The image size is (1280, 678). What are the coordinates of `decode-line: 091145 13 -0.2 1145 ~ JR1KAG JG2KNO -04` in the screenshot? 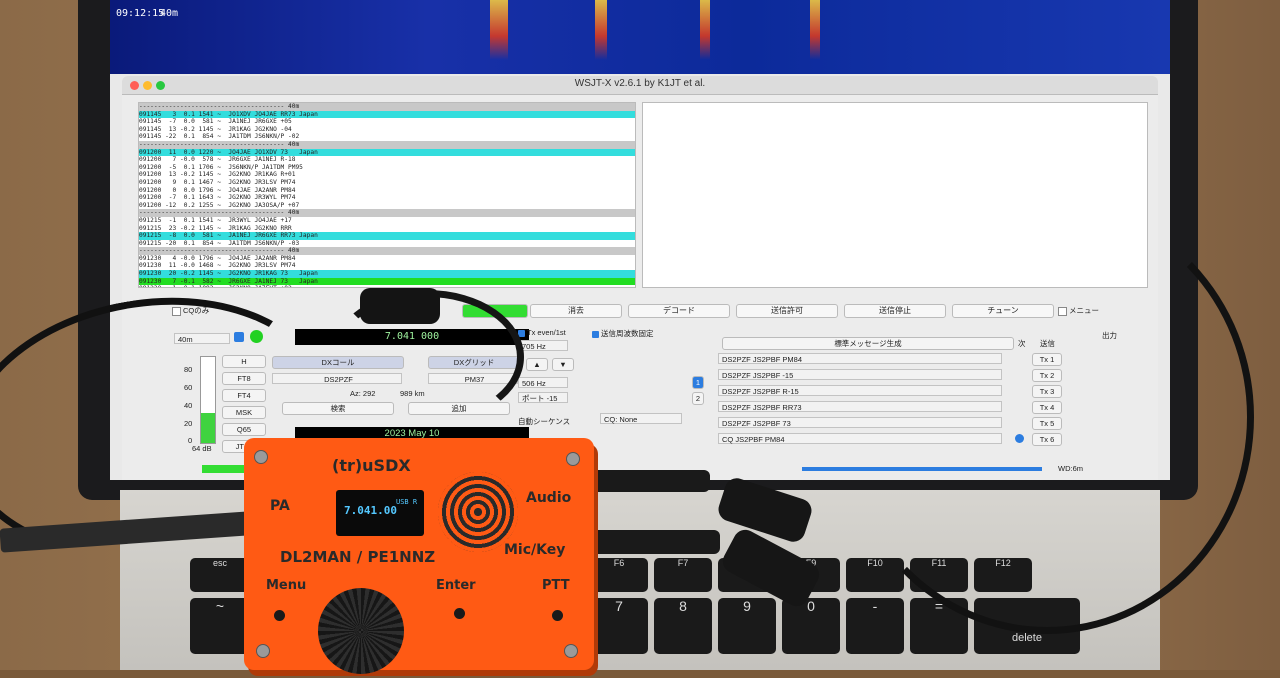 It's located at (387, 130).